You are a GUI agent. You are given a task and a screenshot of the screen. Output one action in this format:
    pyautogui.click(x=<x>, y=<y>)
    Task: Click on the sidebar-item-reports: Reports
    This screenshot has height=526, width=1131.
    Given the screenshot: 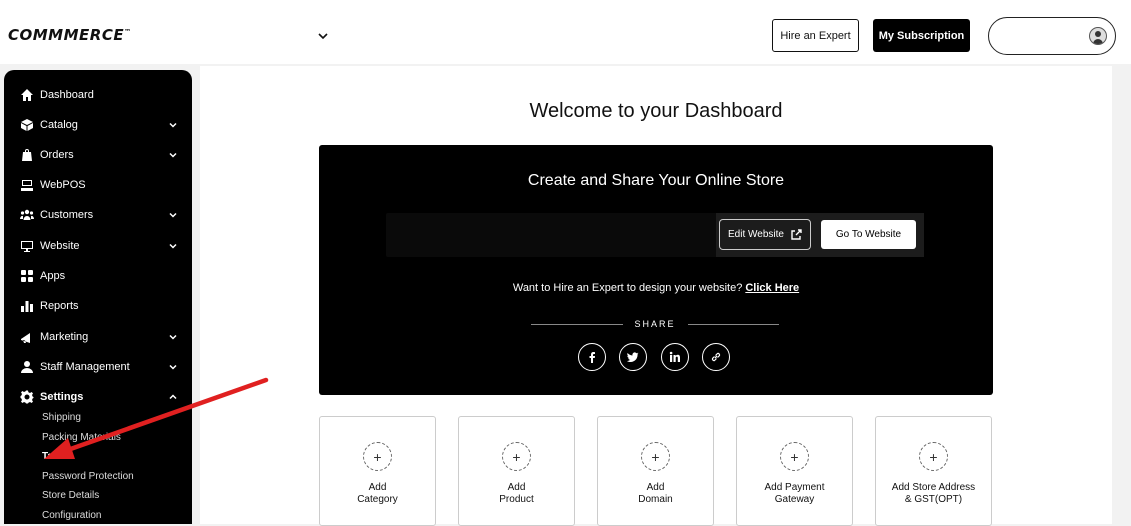 What is the action you would take?
    pyautogui.click(x=98, y=306)
    